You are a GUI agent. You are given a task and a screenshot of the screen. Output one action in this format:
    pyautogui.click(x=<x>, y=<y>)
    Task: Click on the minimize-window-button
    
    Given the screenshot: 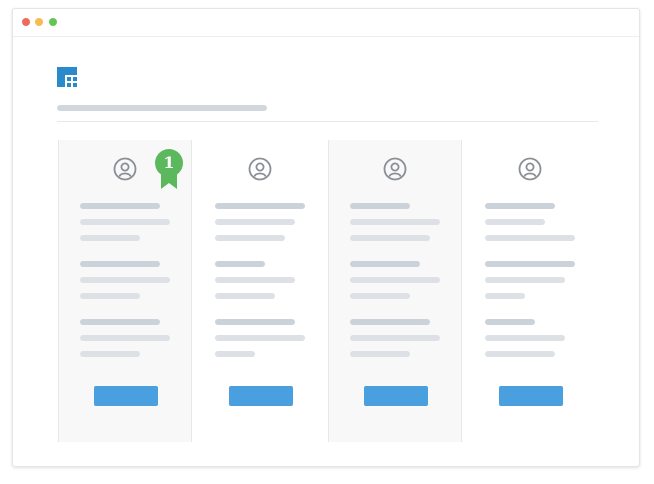 What is the action you would take?
    pyautogui.click(x=39, y=22)
    